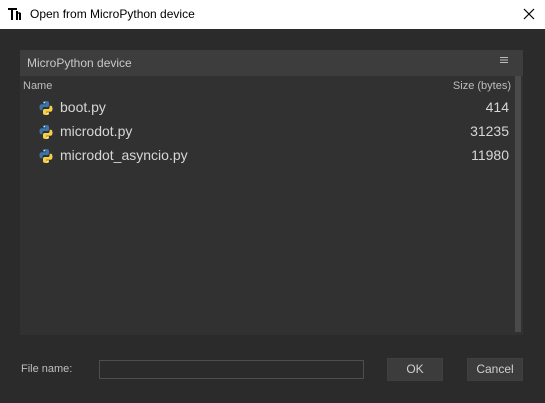 The image size is (545, 403). Describe the element at coordinates (495, 369) in the screenshot. I see `cancel-button: Cancel` at that location.